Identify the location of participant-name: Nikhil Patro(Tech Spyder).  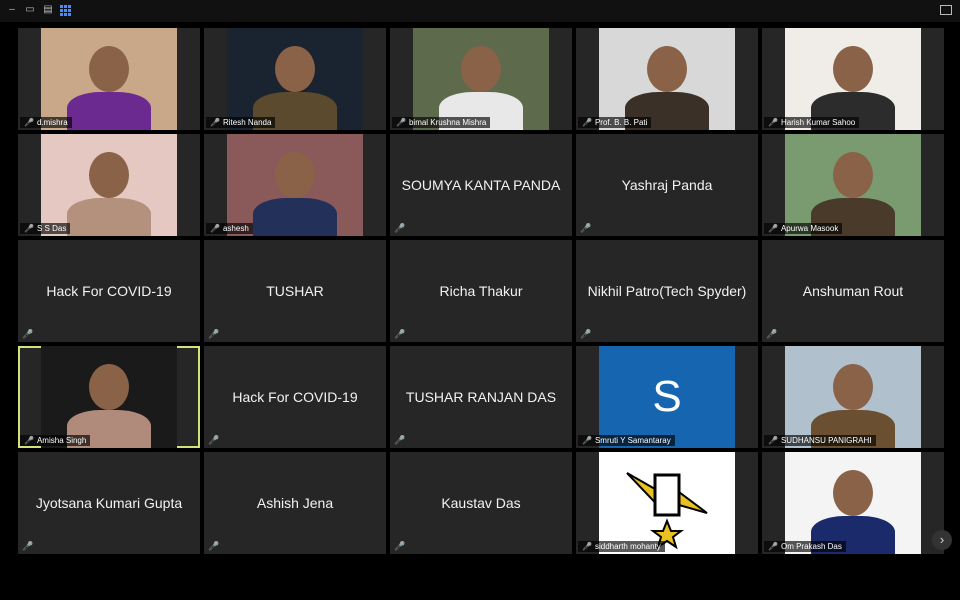
(667, 291).